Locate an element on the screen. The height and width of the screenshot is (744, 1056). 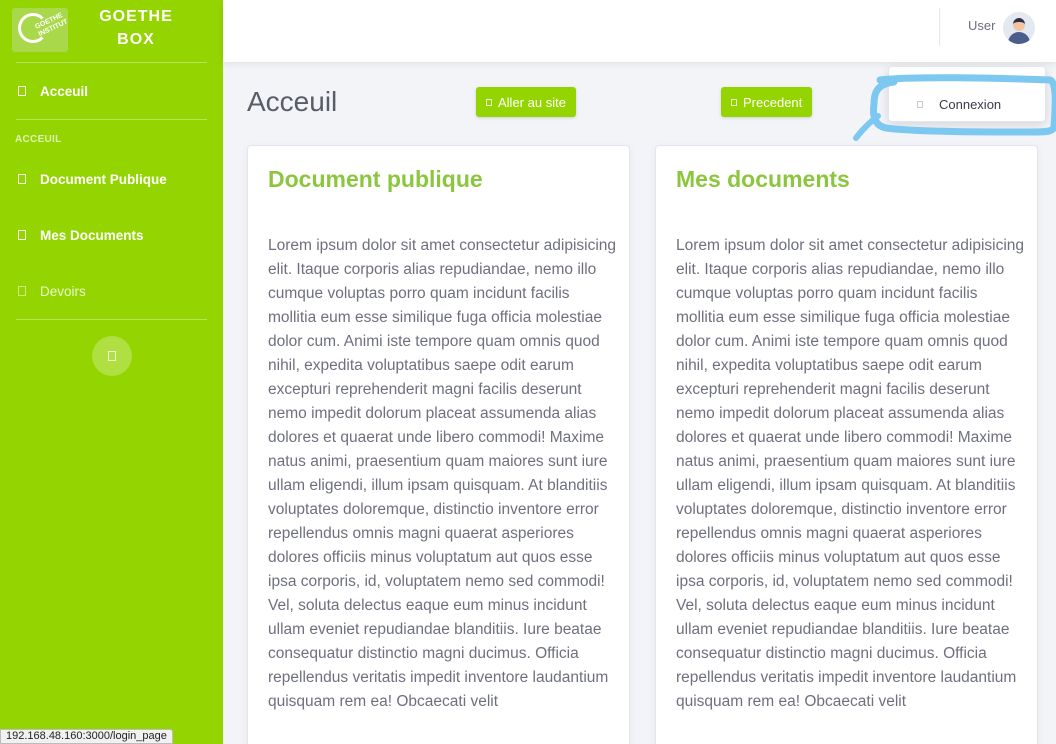
user-name: User is located at coordinates (981, 25).